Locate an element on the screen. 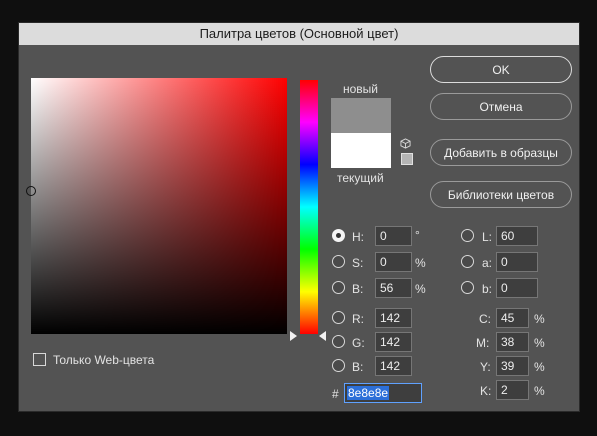 This screenshot has height=436, width=597. web-safe-swatch-icon is located at coordinates (407, 159).